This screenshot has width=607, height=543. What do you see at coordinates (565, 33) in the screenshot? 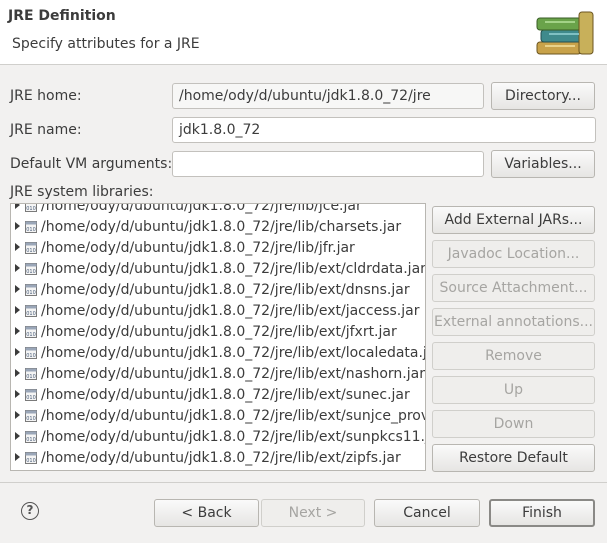
I see `books-icon` at bounding box center [565, 33].